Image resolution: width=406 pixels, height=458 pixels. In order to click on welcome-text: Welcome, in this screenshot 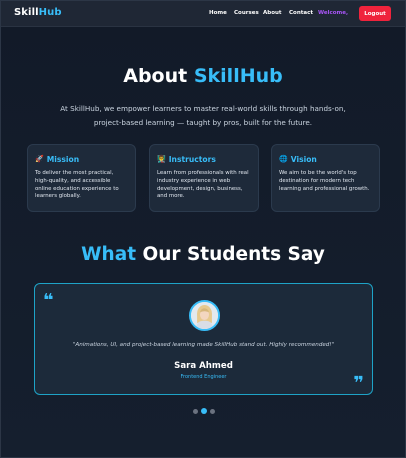, I will do `click(333, 13)`.